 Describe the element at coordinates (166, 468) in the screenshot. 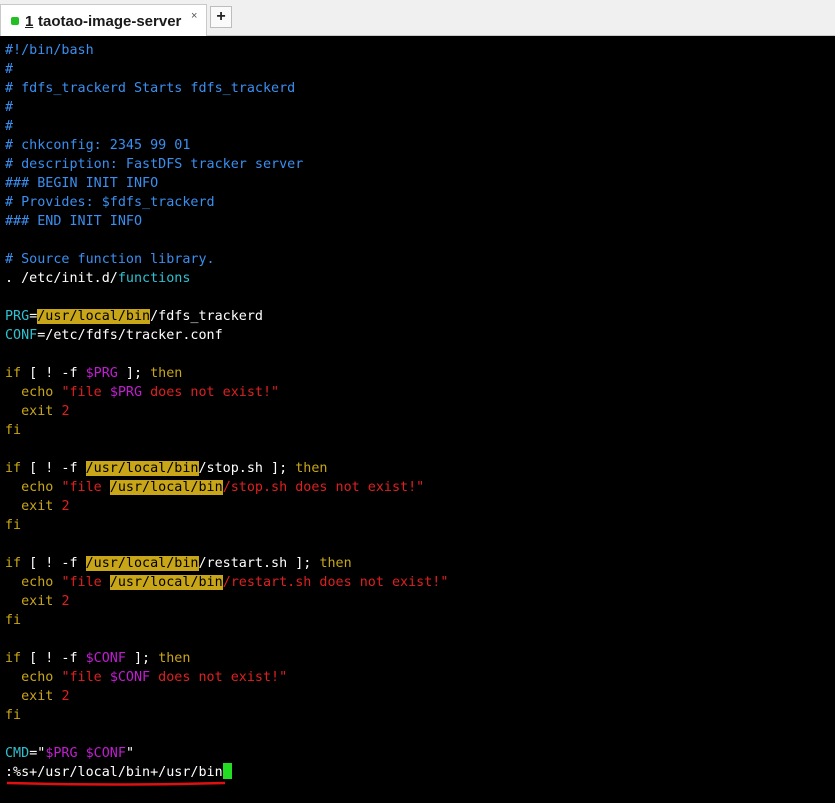

I see `code-line: if [ ! -f /usr/local/bin/stop.sh ]; then` at that location.